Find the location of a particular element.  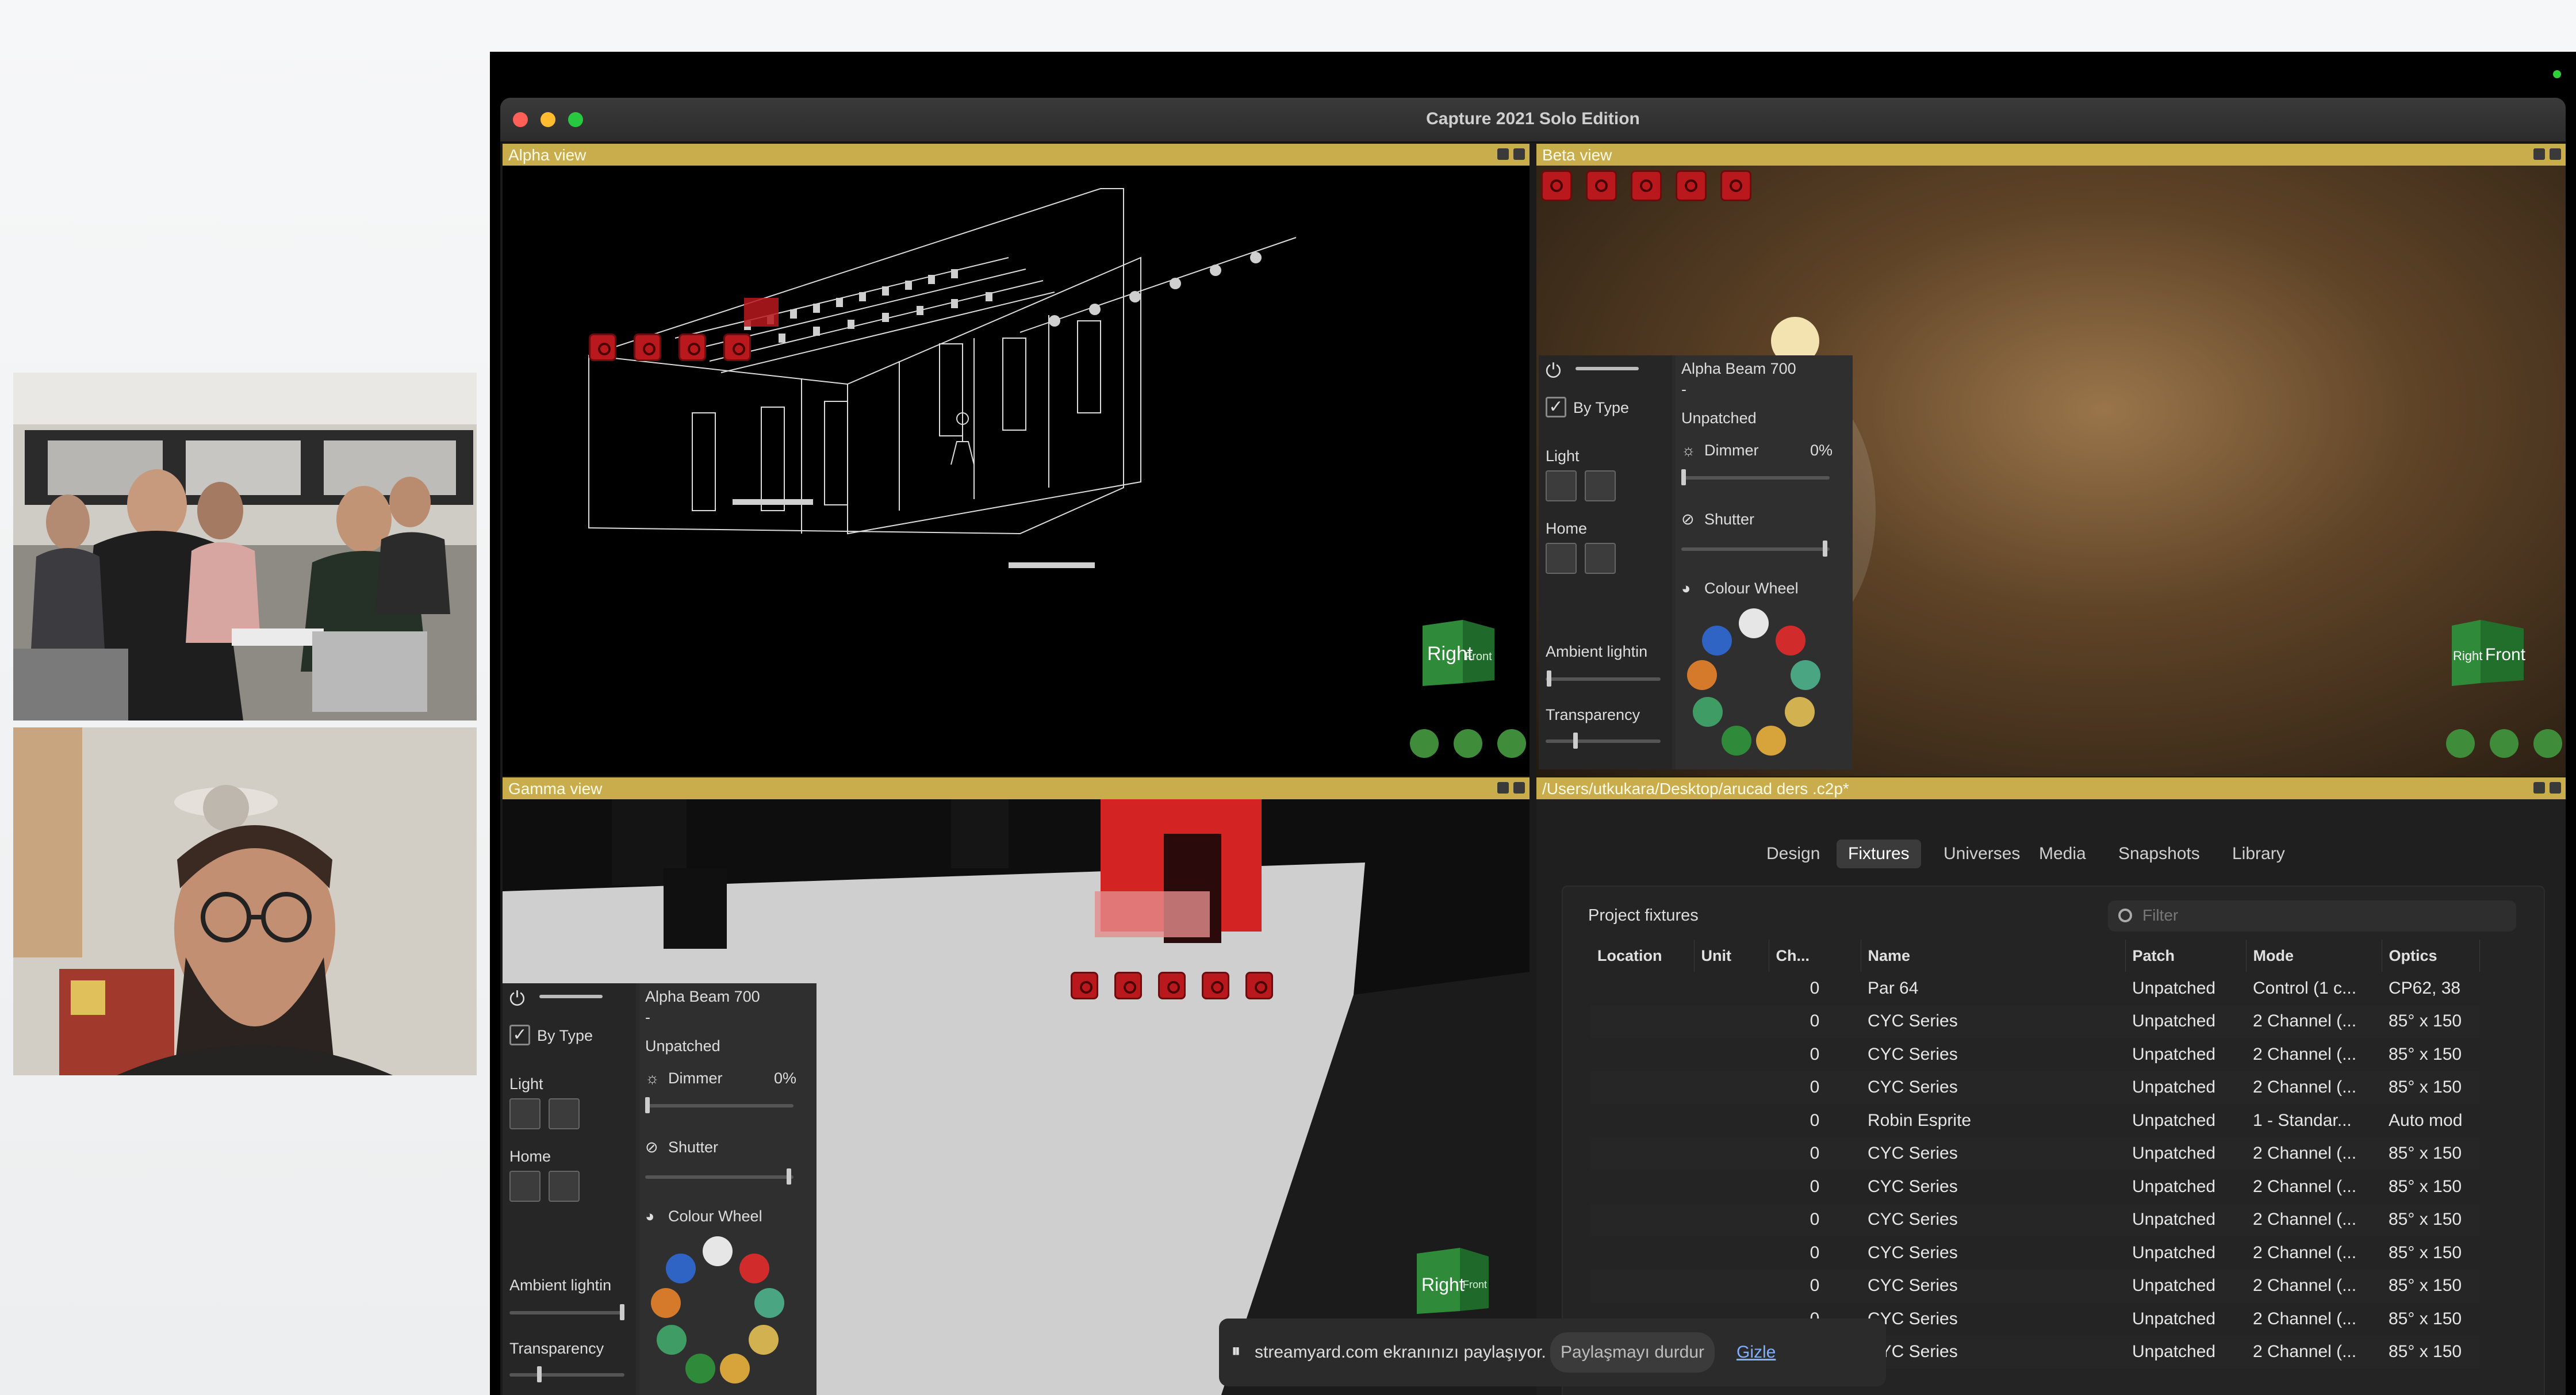

colour-swatch-blue is located at coordinates (1717, 641).